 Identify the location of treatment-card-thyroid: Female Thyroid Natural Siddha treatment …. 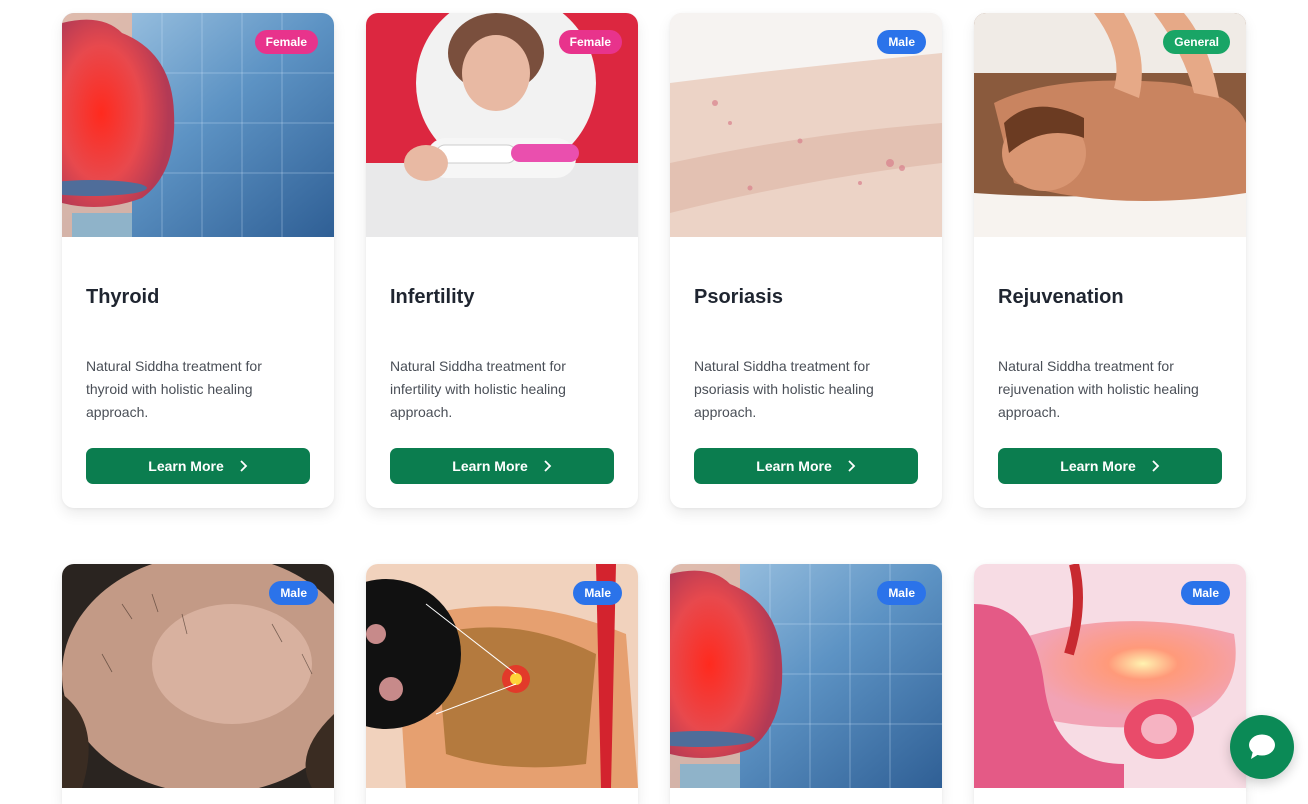
(198, 260).